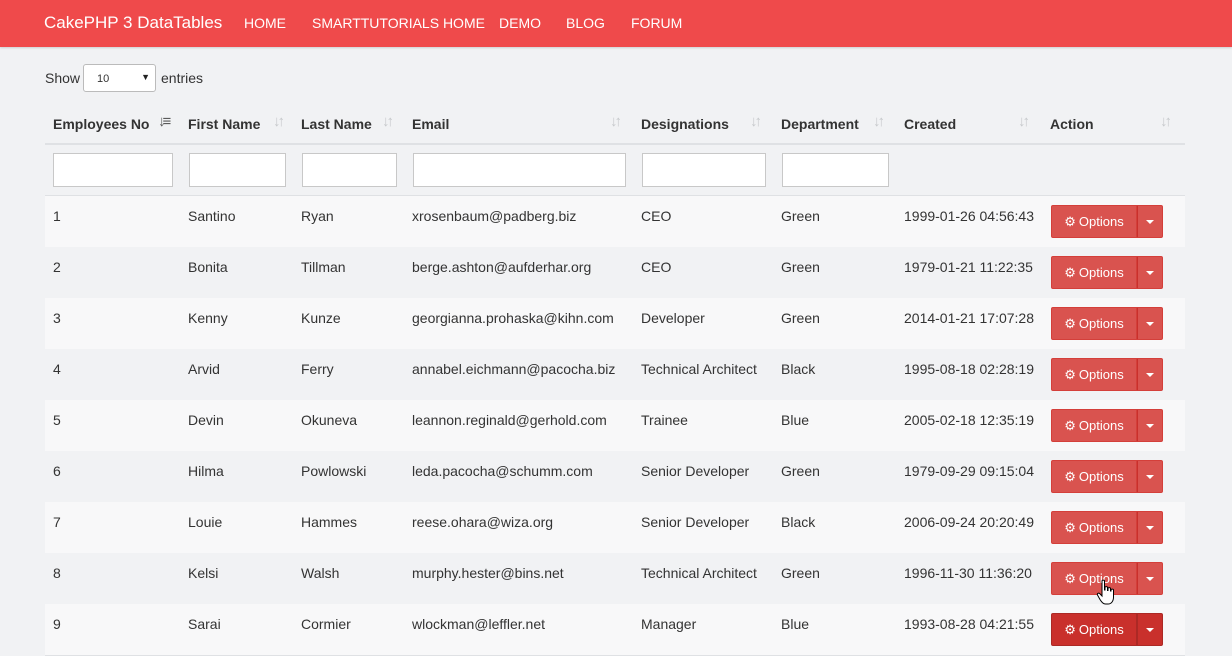 The width and height of the screenshot is (1232, 656). I want to click on designation-cell: Manager, so click(669, 624).